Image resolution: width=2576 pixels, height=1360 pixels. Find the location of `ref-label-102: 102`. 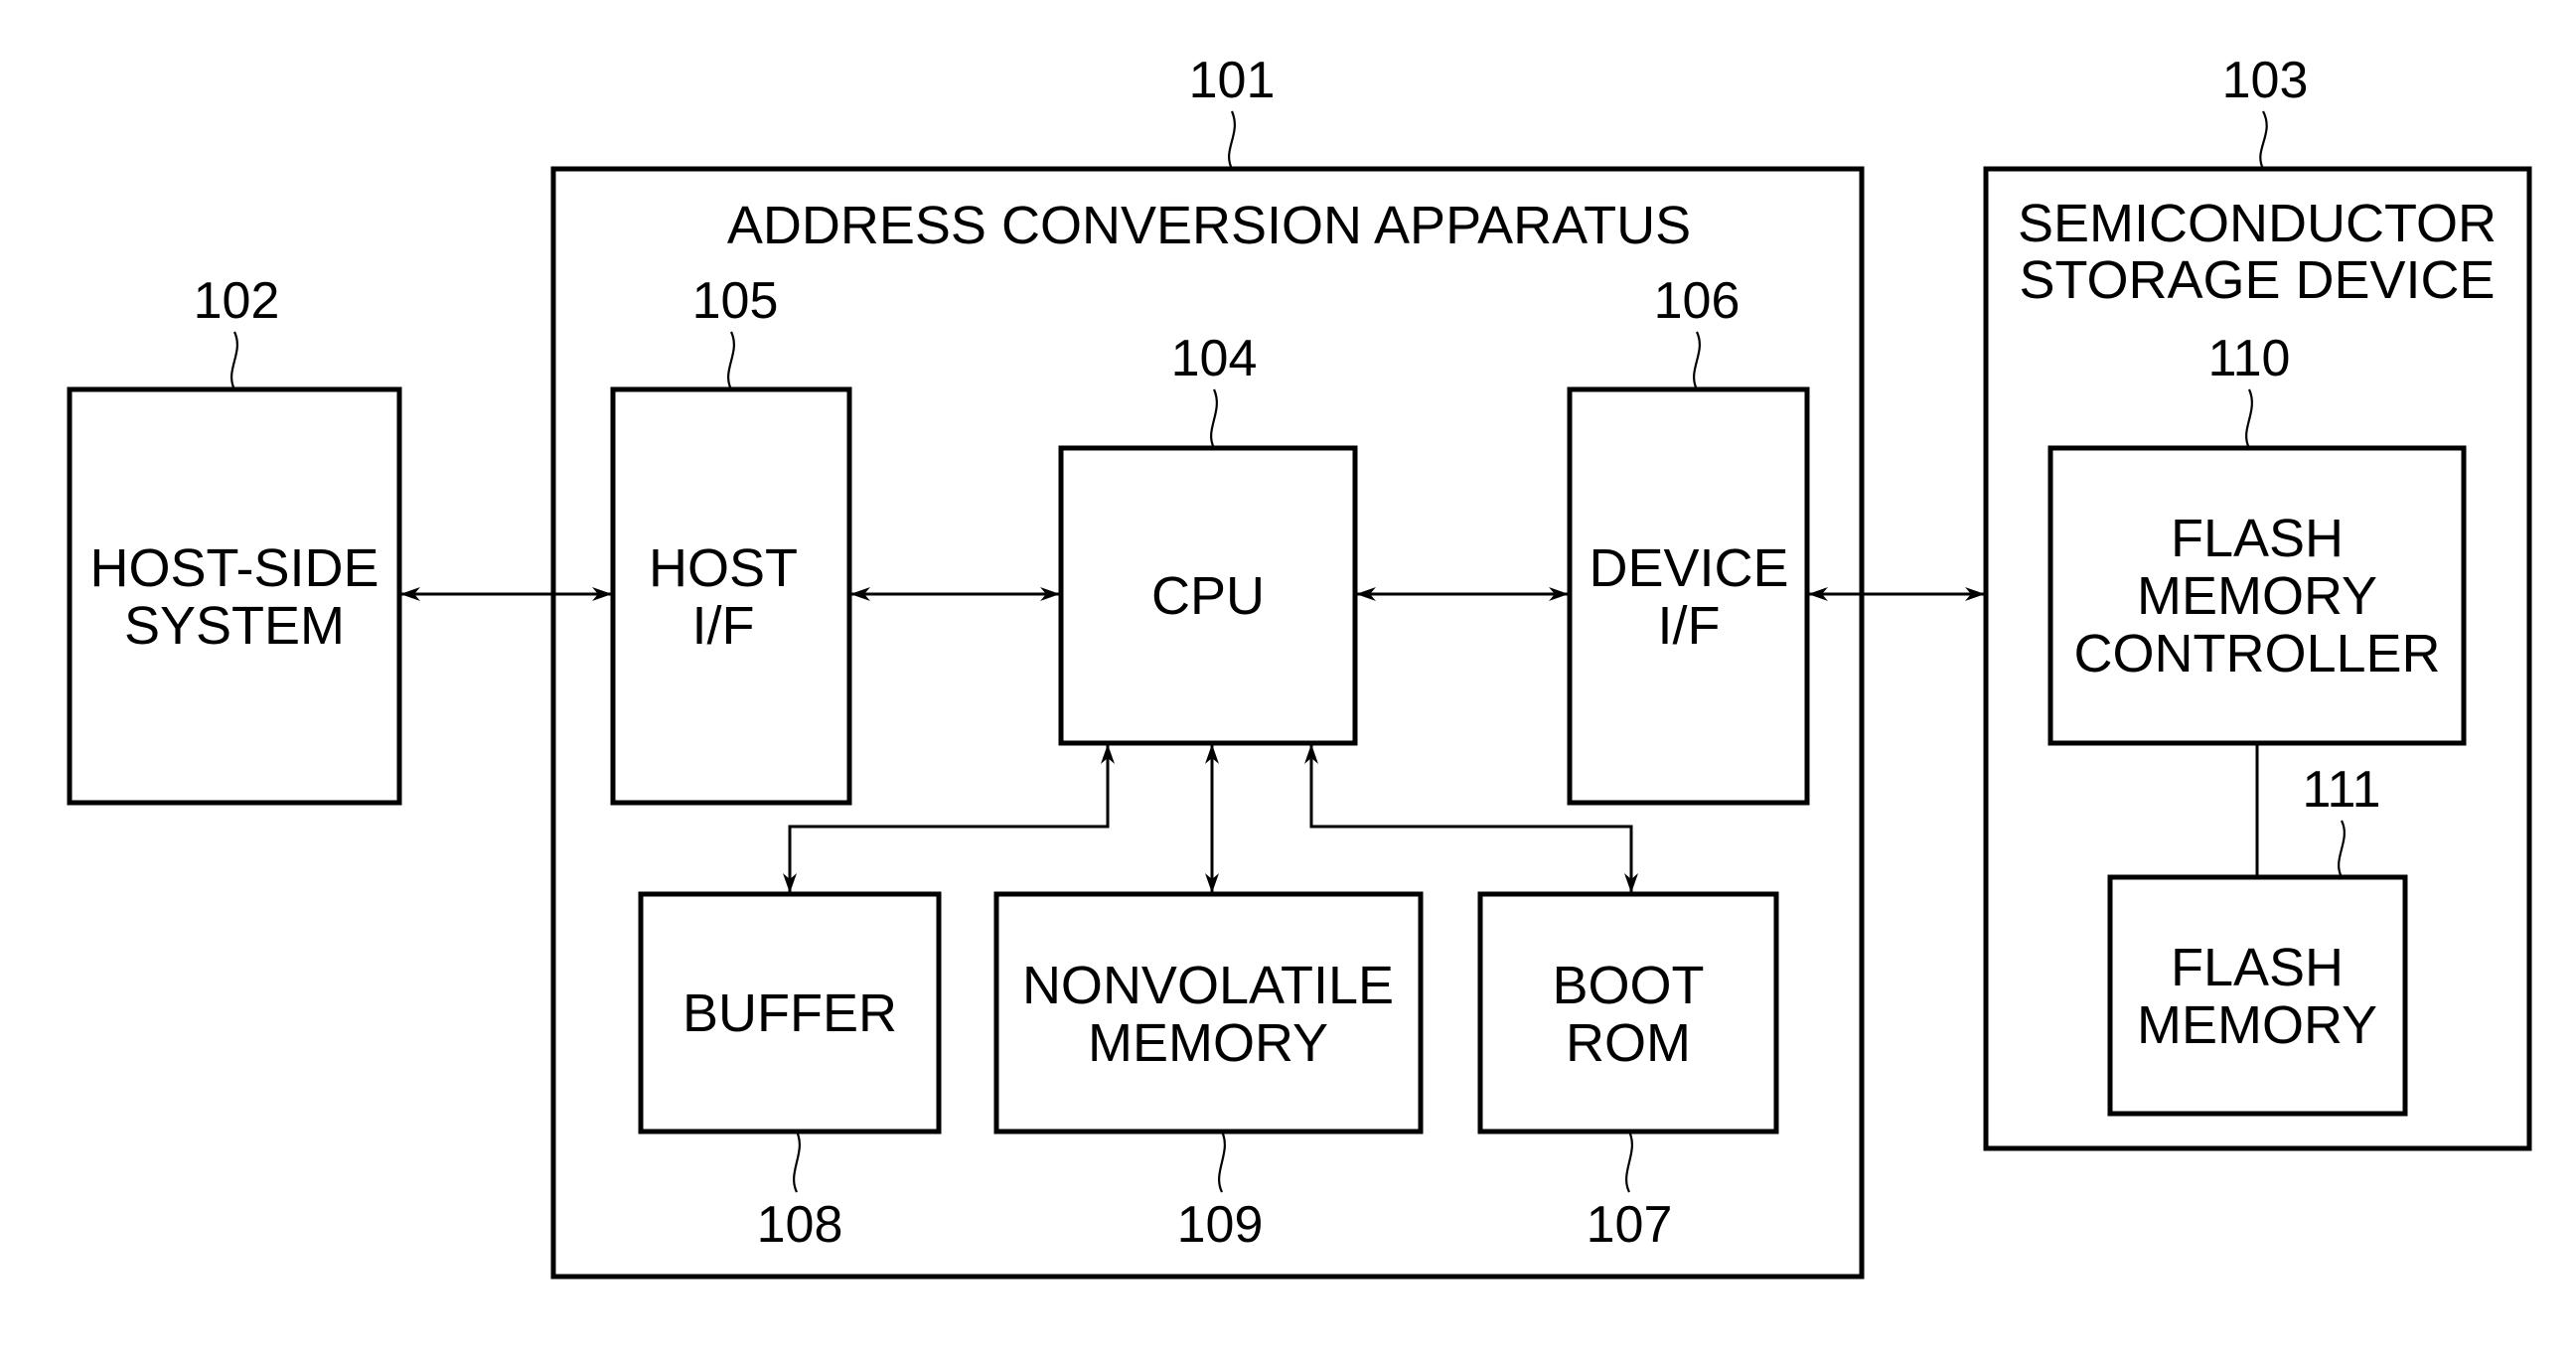

ref-label-102: 102 is located at coordinates (237, 301).